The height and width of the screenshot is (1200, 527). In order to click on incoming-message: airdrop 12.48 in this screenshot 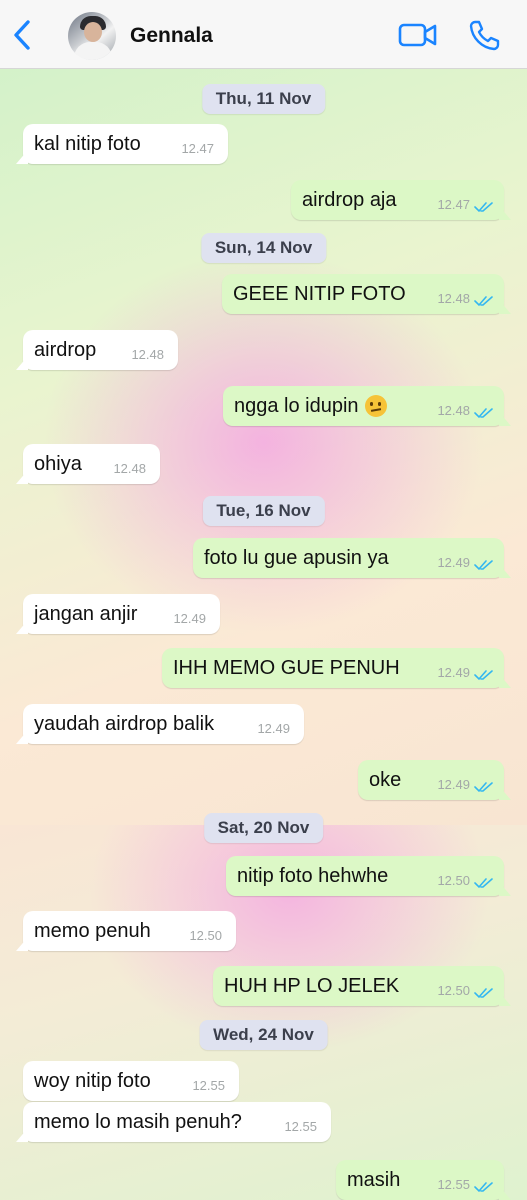, I will do `click(97, 350)`.